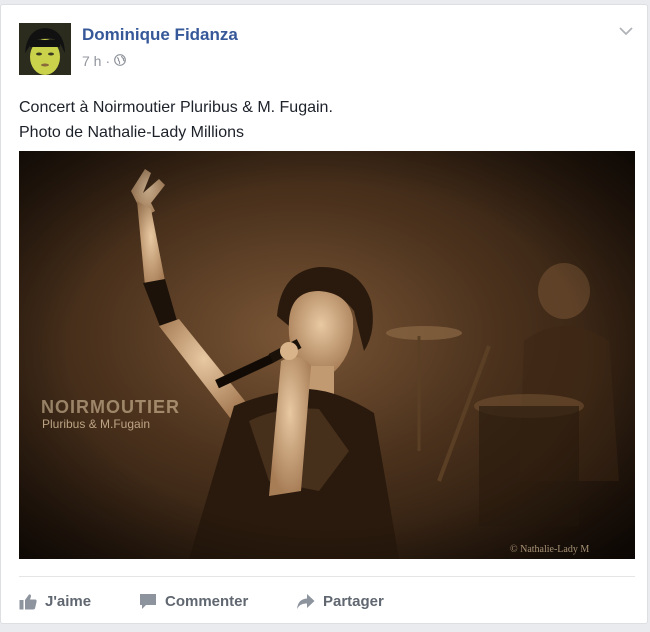 The height and width of the screenshot is (632, 650). I want to click on post-time: 7 h, so click(91, 61).